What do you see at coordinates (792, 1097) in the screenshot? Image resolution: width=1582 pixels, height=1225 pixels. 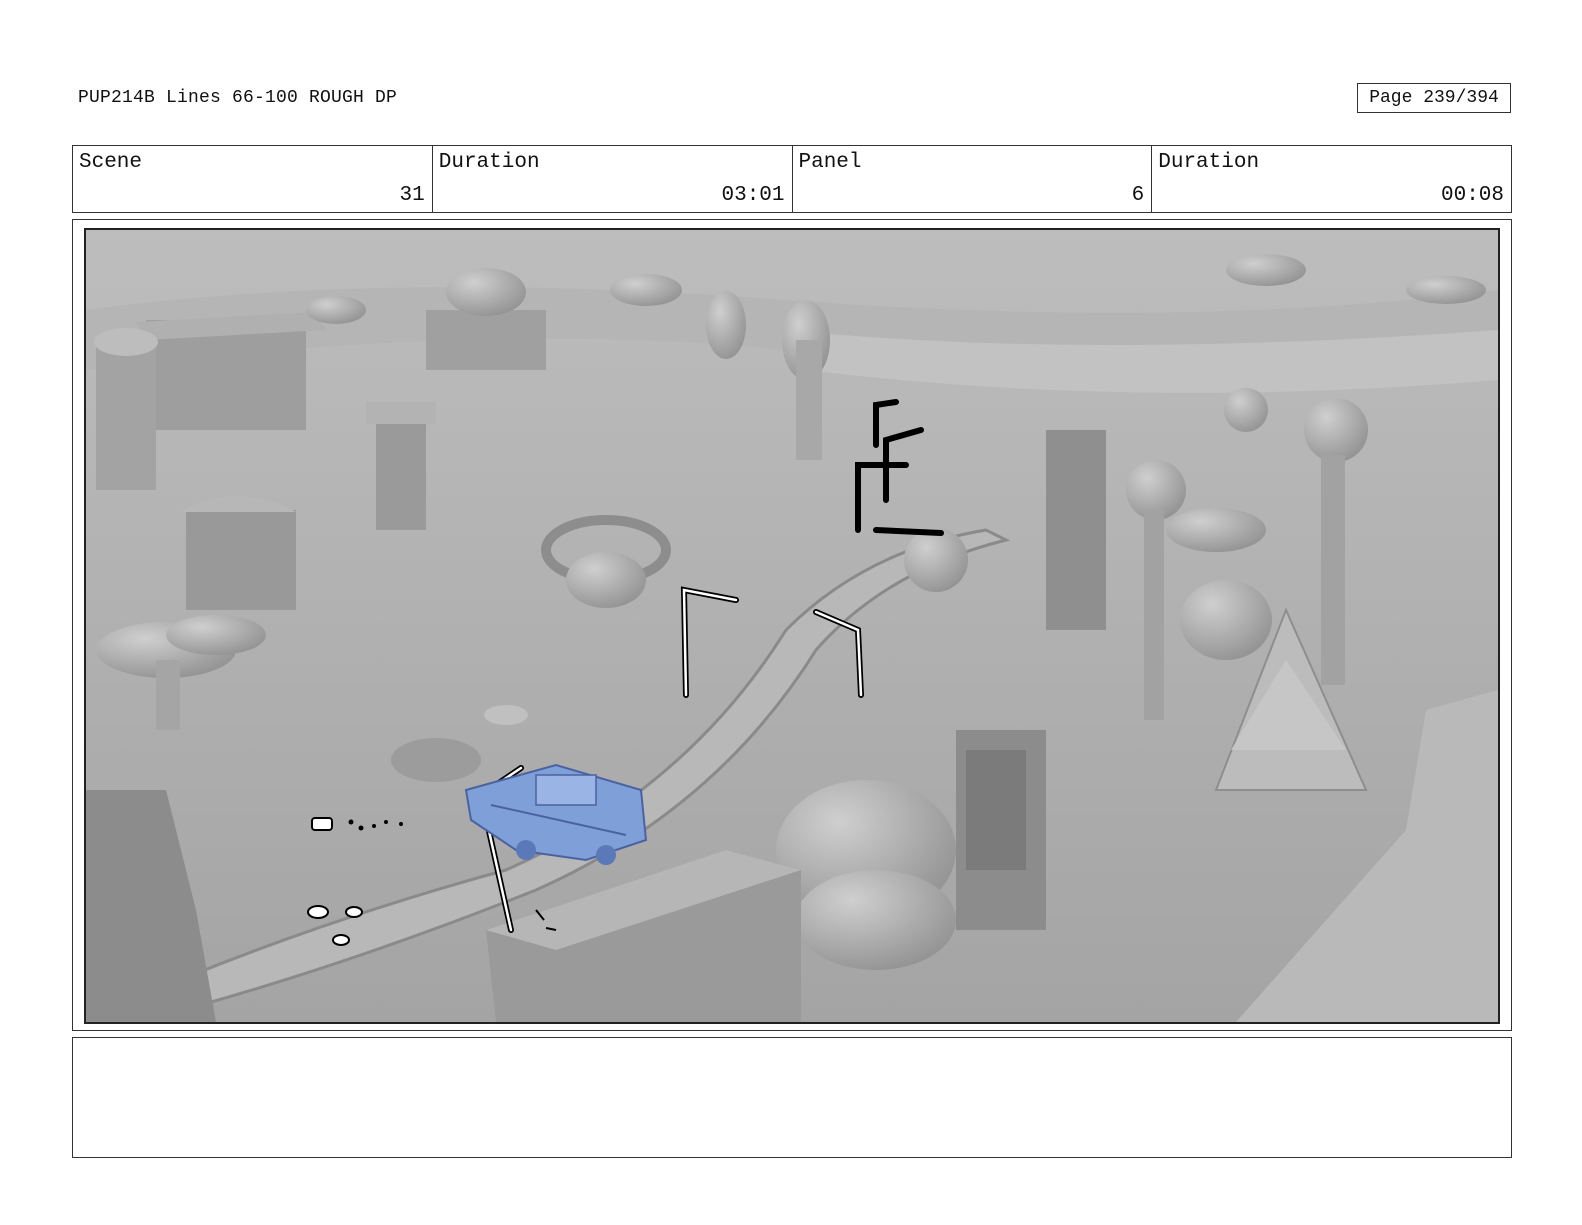 I see `panel-notes-box` at bounding box center [792, 1097].